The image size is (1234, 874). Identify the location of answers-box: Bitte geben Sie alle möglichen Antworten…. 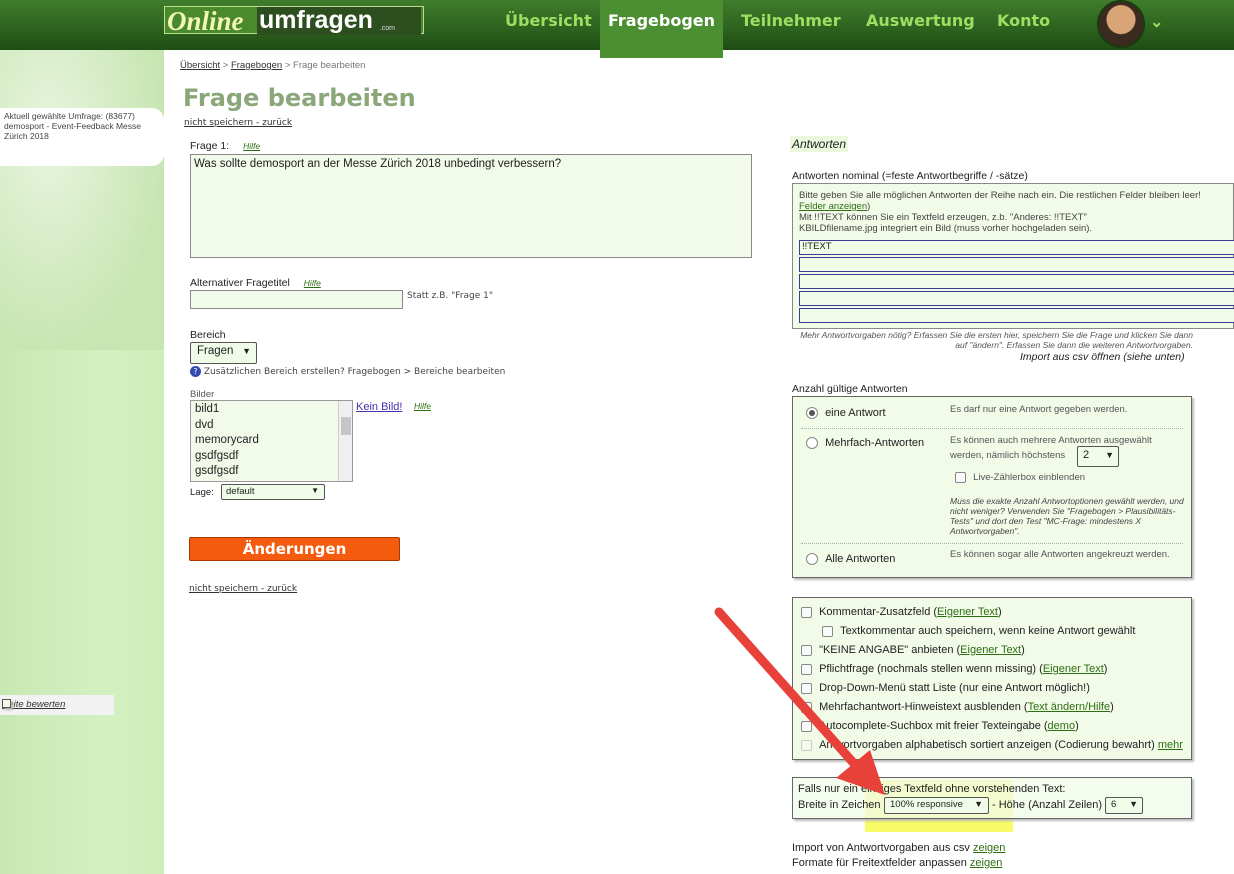
(1013, 256).